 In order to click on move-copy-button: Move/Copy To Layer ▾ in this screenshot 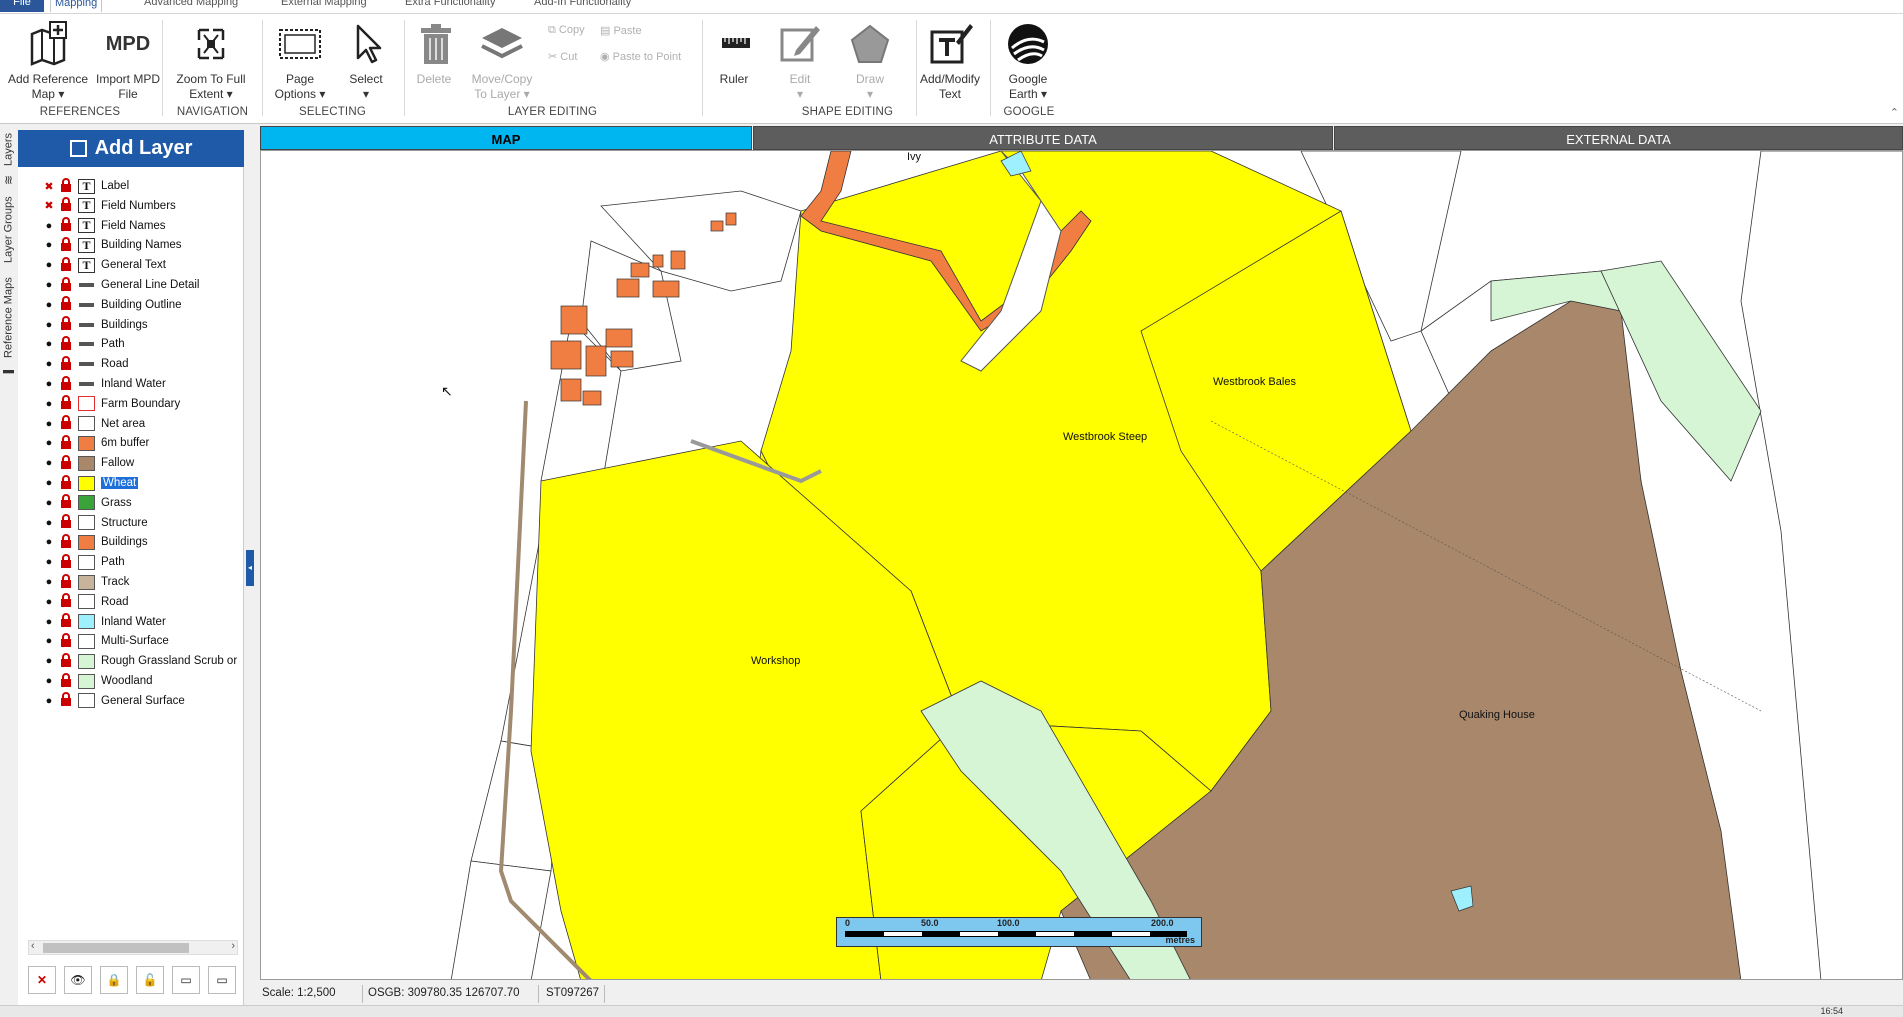, I will do `click(502, 61)`.